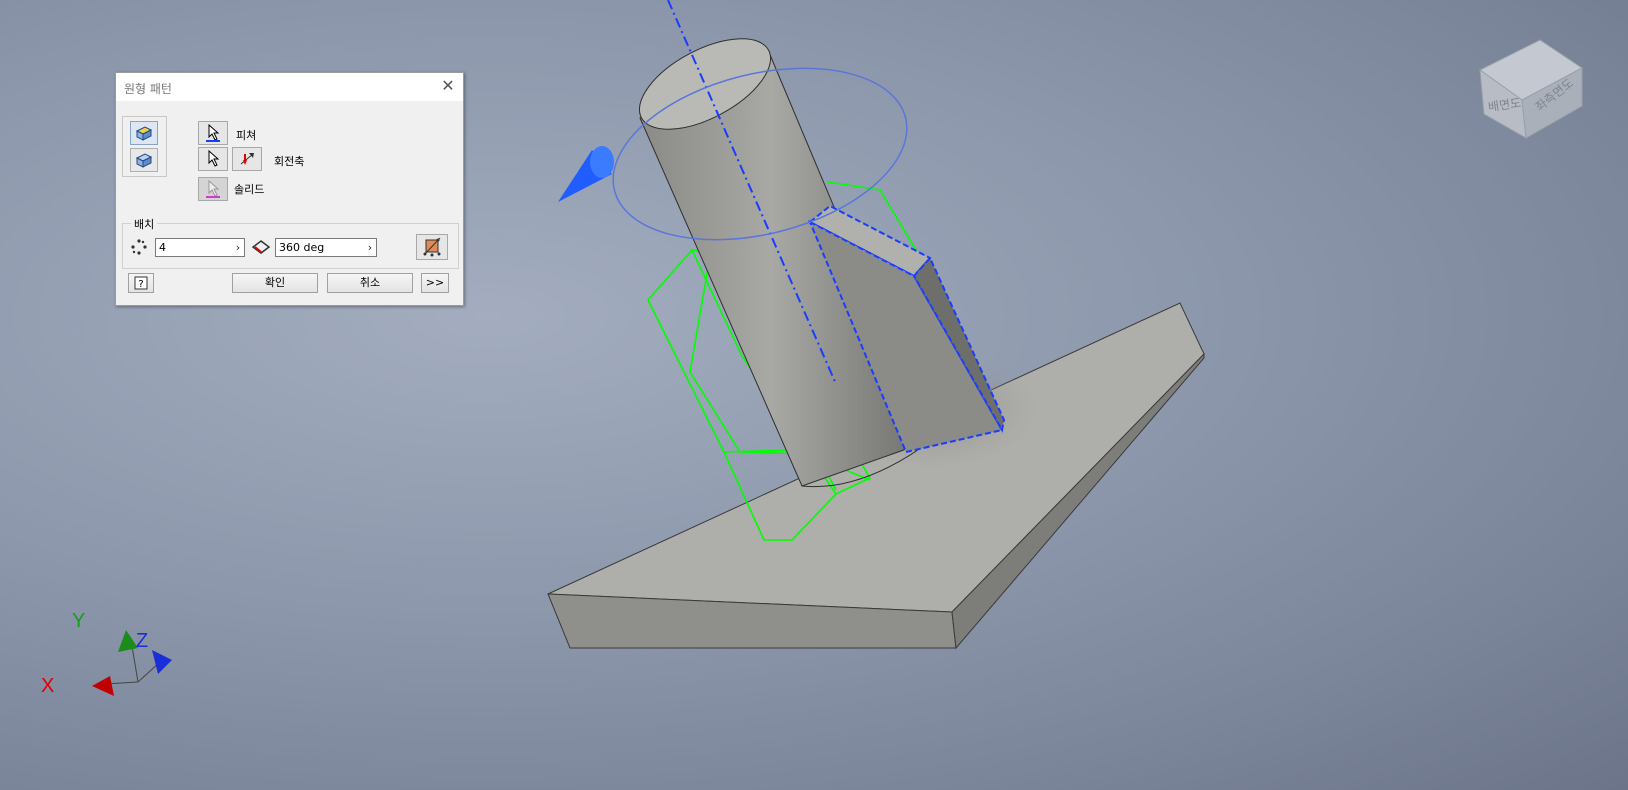 Image resolution: width=1628 pixels, height=790 pixels. I want to click on ok-button: 확인, so click(275, 283).